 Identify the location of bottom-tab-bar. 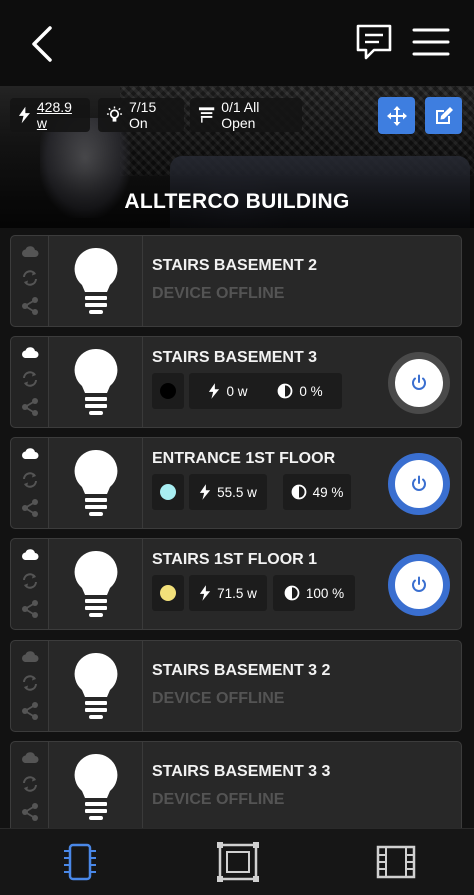
(237, 861).